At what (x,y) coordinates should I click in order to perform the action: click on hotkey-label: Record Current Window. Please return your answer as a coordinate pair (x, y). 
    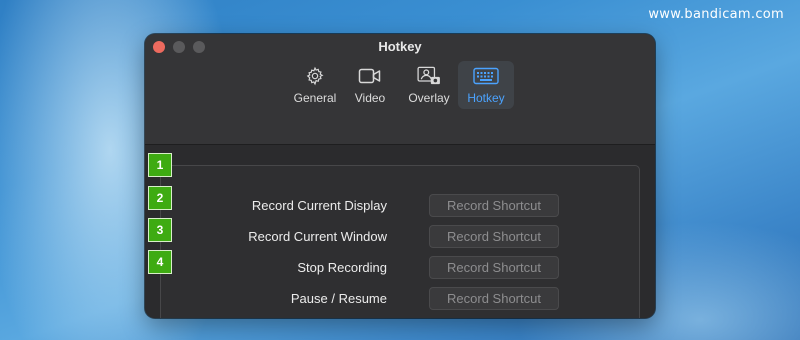
    Looking at the image, I should click on (317, 236).